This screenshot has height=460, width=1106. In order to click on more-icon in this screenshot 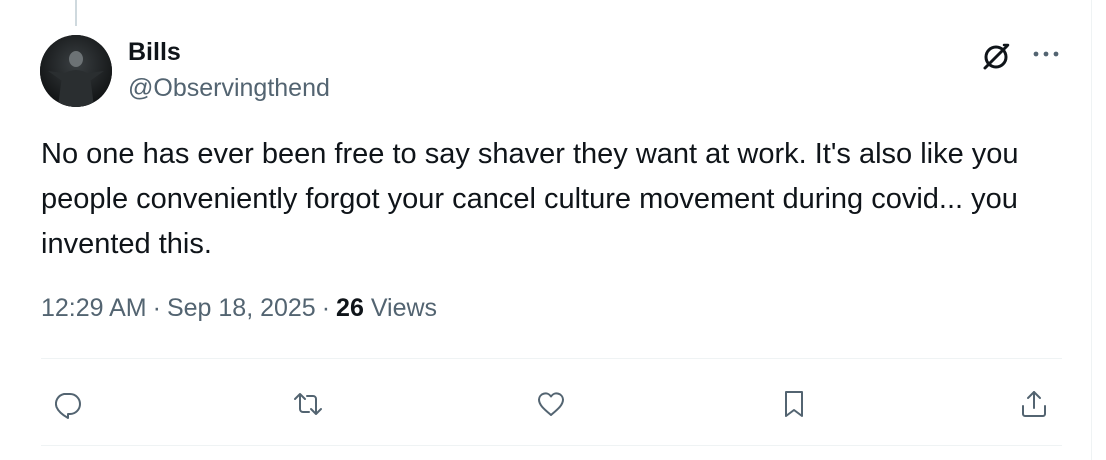, I will do `click(1046, 54)`.